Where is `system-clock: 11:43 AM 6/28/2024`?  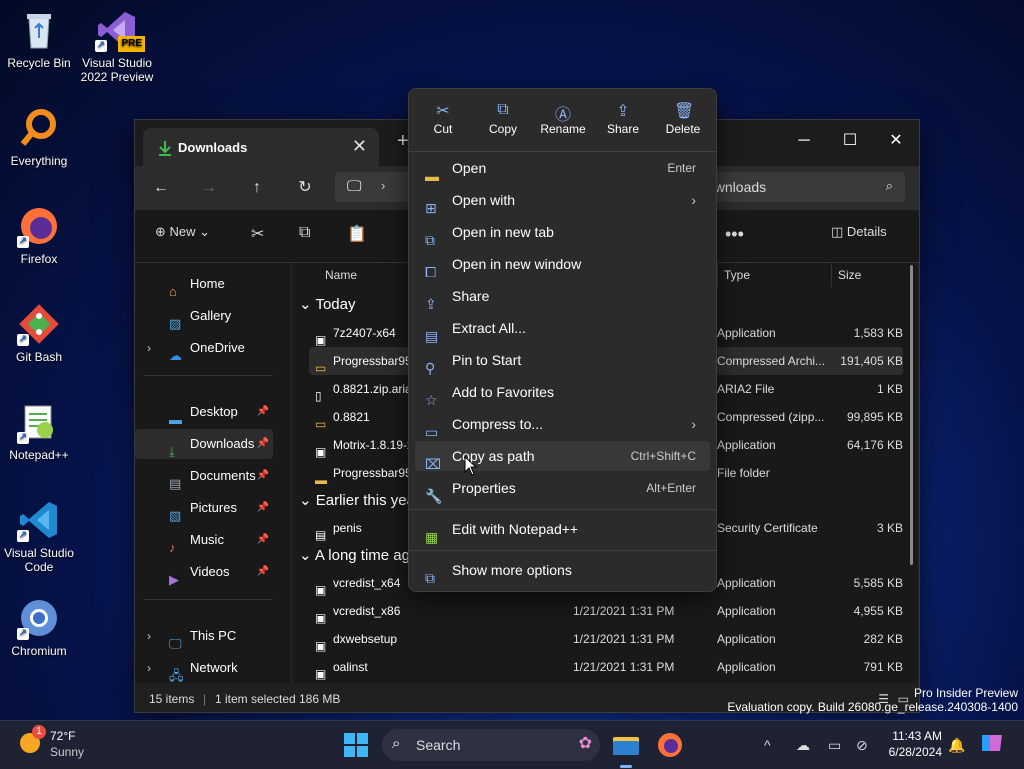 system-clock: 11:43 AM 6/28/2024 is located at coordinates (915, 744).